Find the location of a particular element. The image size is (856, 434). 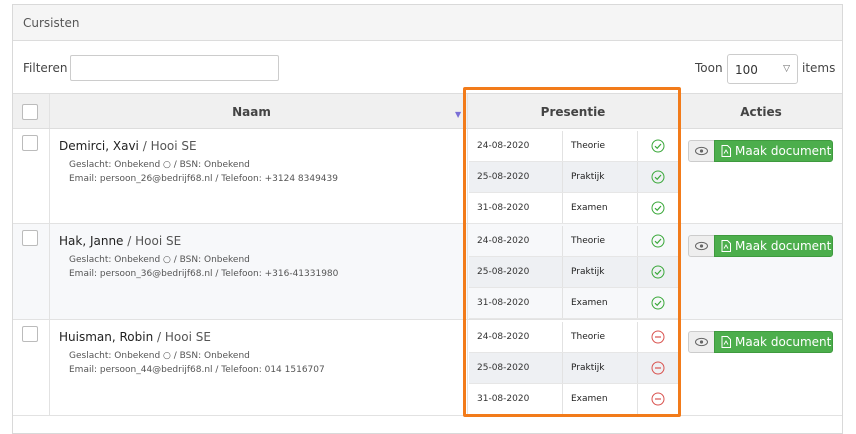

panel-title: Cursisten is located at coordinates (427, 23).